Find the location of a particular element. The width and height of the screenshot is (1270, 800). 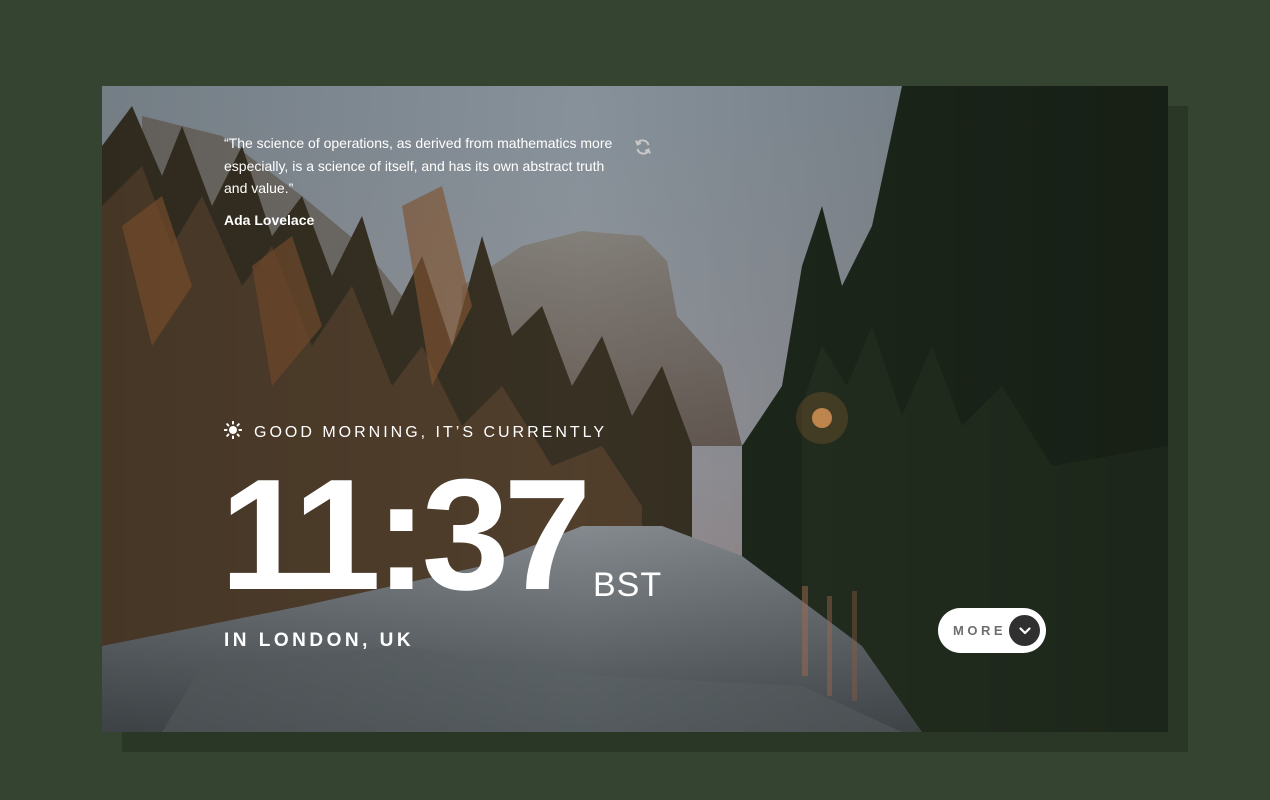

sun-icon is located at coordinates (233, 432).